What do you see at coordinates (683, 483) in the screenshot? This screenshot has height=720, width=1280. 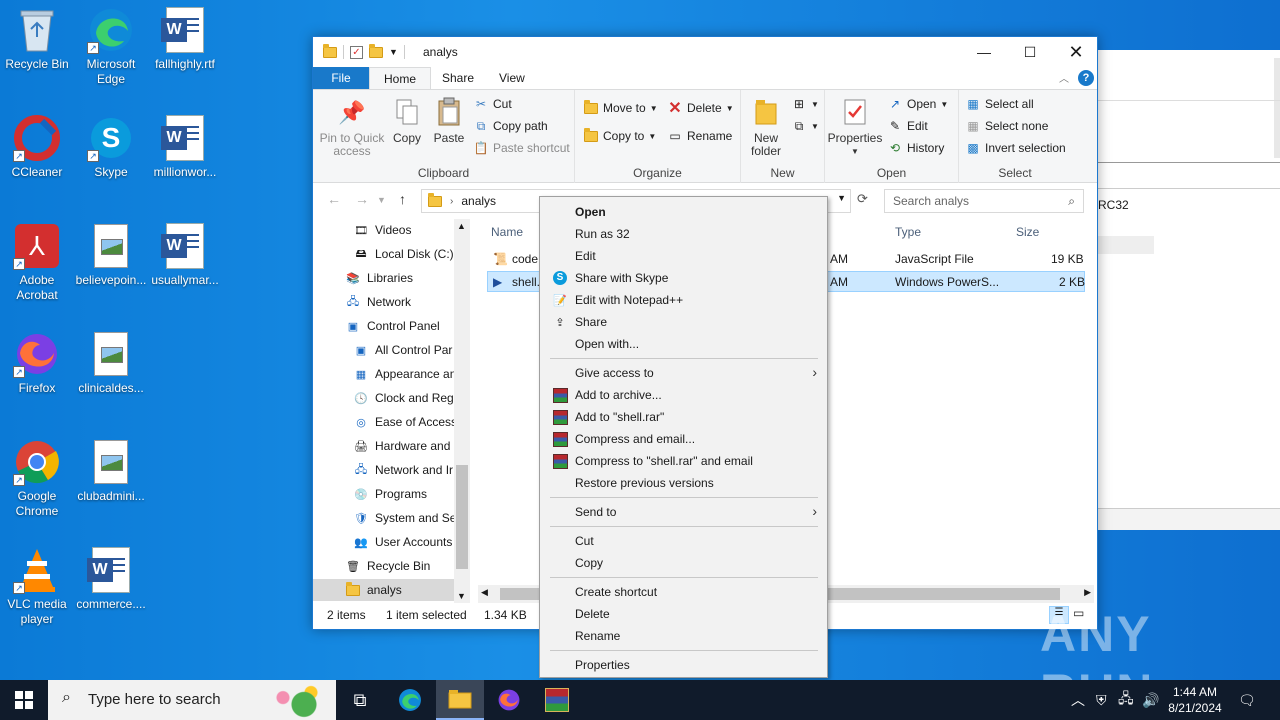 I see `menu-item-restore-previous-versions: Restore previous versions` at bounding box center [683, 483].